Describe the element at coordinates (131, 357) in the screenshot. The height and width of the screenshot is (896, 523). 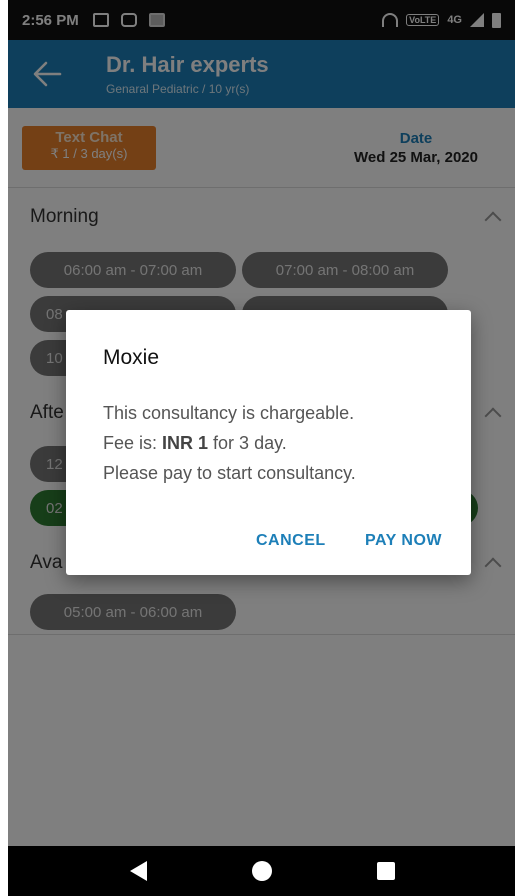
I see `dialog-title: Moxie` at that location.